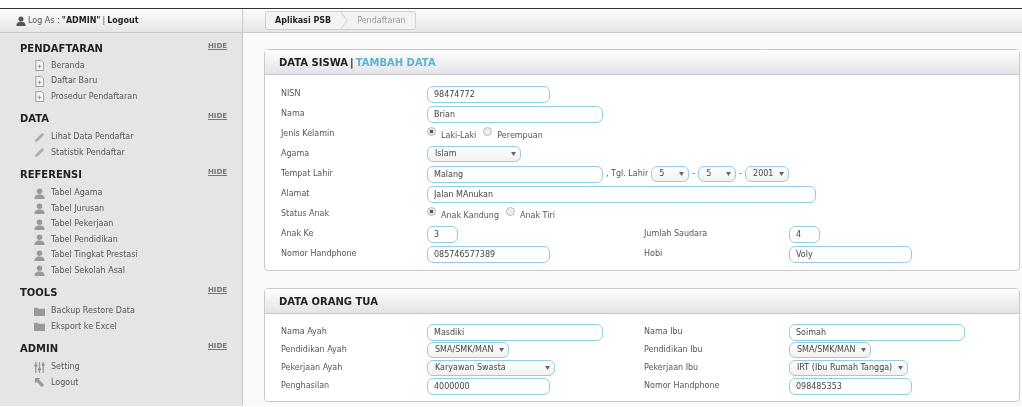  What do you see at coordinates (291, 94) in the screenshot?
I see `field-label: NISN` at bounding box center [291, 94].